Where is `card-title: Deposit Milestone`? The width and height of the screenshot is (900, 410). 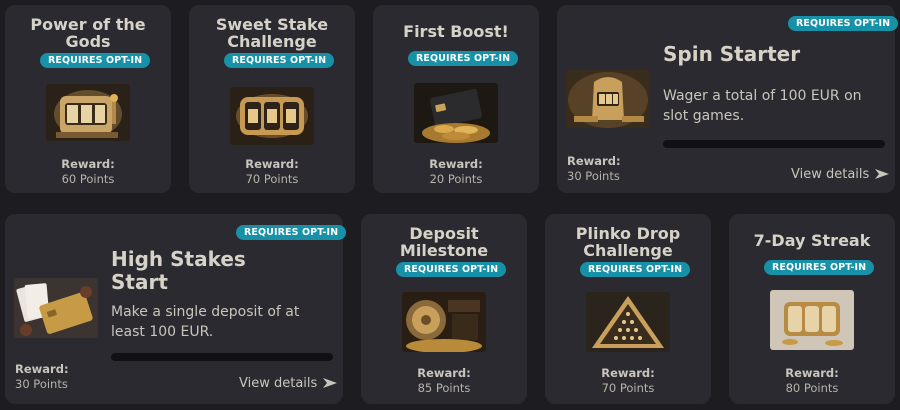
card-title: Deposit Milestone is located at coordinates (444, 242).